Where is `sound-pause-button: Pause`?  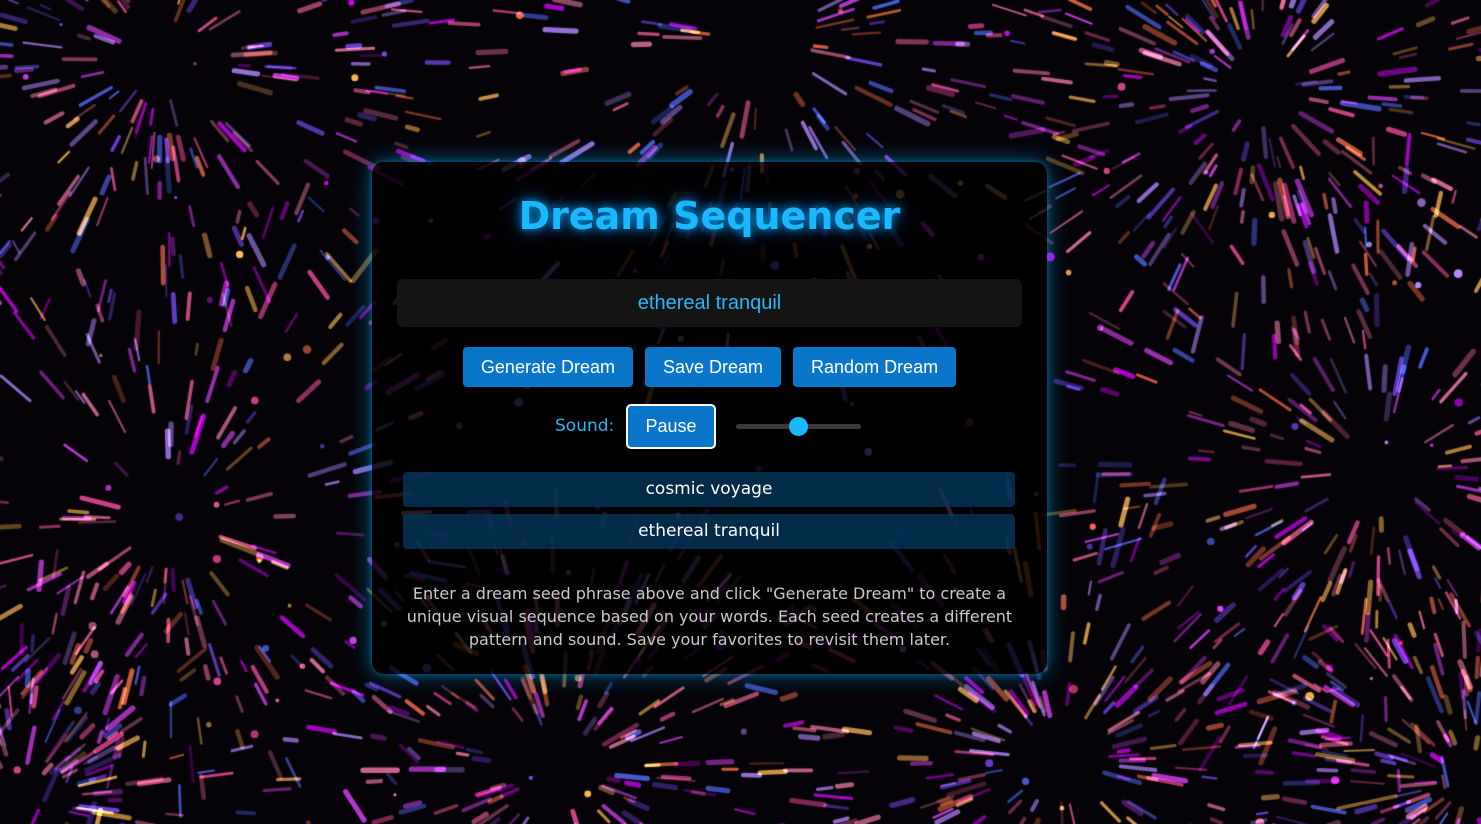 sound-pause-button: Pause is located at coordinates (671, 426).